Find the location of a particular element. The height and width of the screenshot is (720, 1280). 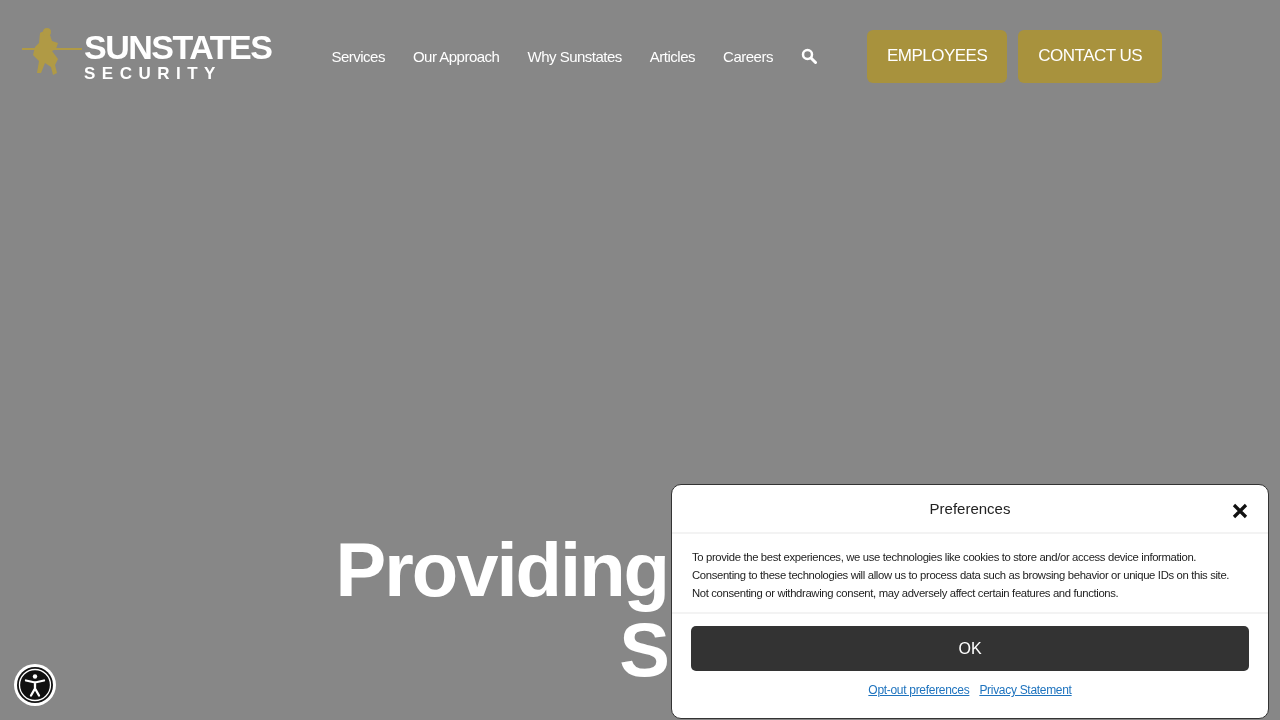

nav-button: CONTACT US is located at coordinates (1090, 56).